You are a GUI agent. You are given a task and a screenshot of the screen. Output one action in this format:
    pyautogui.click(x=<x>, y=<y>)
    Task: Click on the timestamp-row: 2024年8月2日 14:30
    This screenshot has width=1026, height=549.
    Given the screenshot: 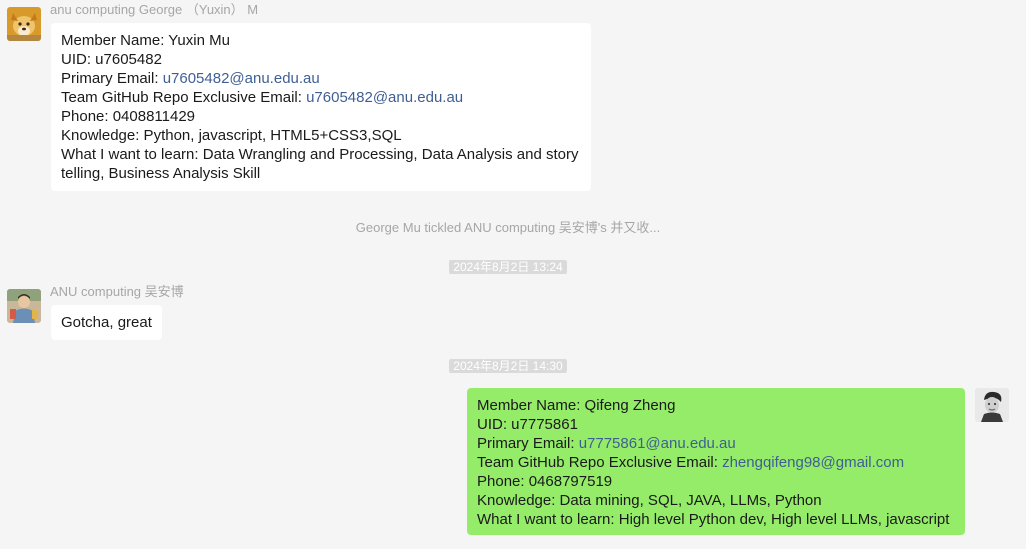 What is the action you would take?
    pyautogui.click(x=508, y=366)
    